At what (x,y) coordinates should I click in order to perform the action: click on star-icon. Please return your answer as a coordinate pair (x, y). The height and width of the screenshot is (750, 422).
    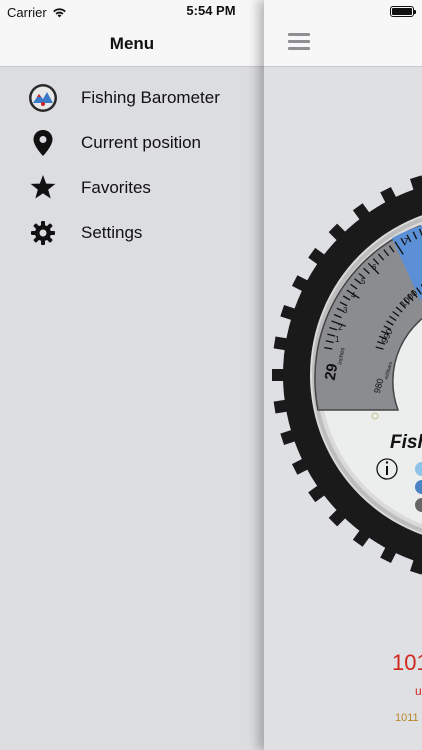
    Looking at the image, I should click on (43, 188).